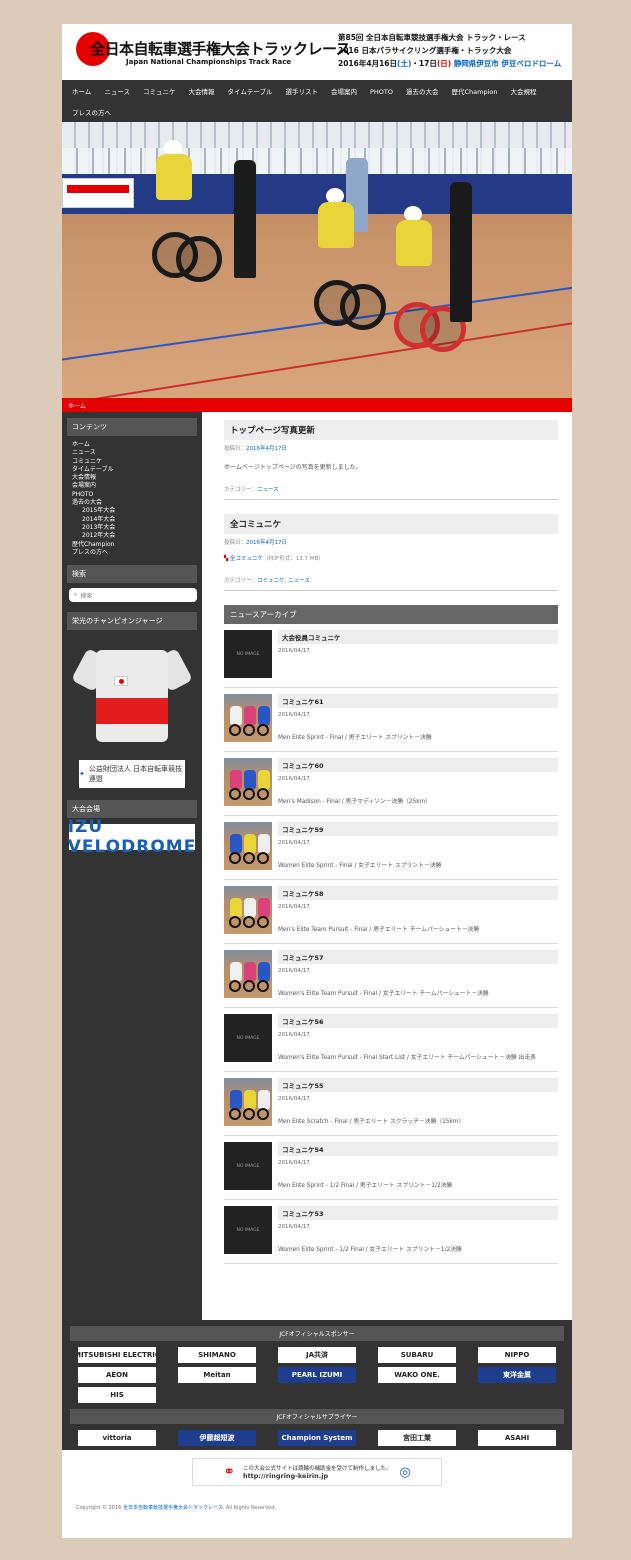 This screenshot has height=1560, width=631. What do you see at coordinates (117, 92) in the screenshot?
I see `nav-item: ニュース` at bounding box center [117, 92].